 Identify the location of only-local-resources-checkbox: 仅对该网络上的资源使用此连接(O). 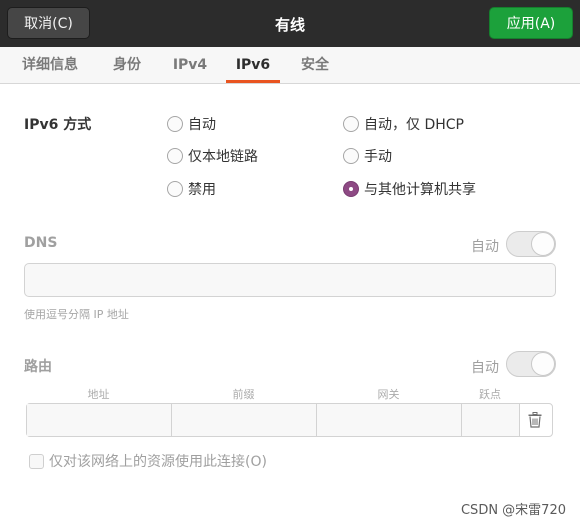
(148, 461).